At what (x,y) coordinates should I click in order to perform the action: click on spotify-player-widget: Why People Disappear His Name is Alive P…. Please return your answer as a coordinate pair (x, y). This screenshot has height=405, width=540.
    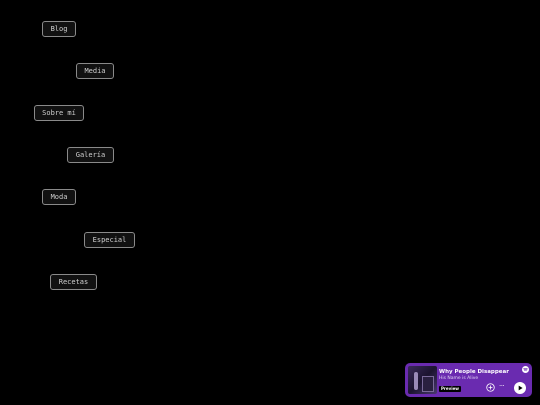
    Looking at the image, I should click on (468, 380).